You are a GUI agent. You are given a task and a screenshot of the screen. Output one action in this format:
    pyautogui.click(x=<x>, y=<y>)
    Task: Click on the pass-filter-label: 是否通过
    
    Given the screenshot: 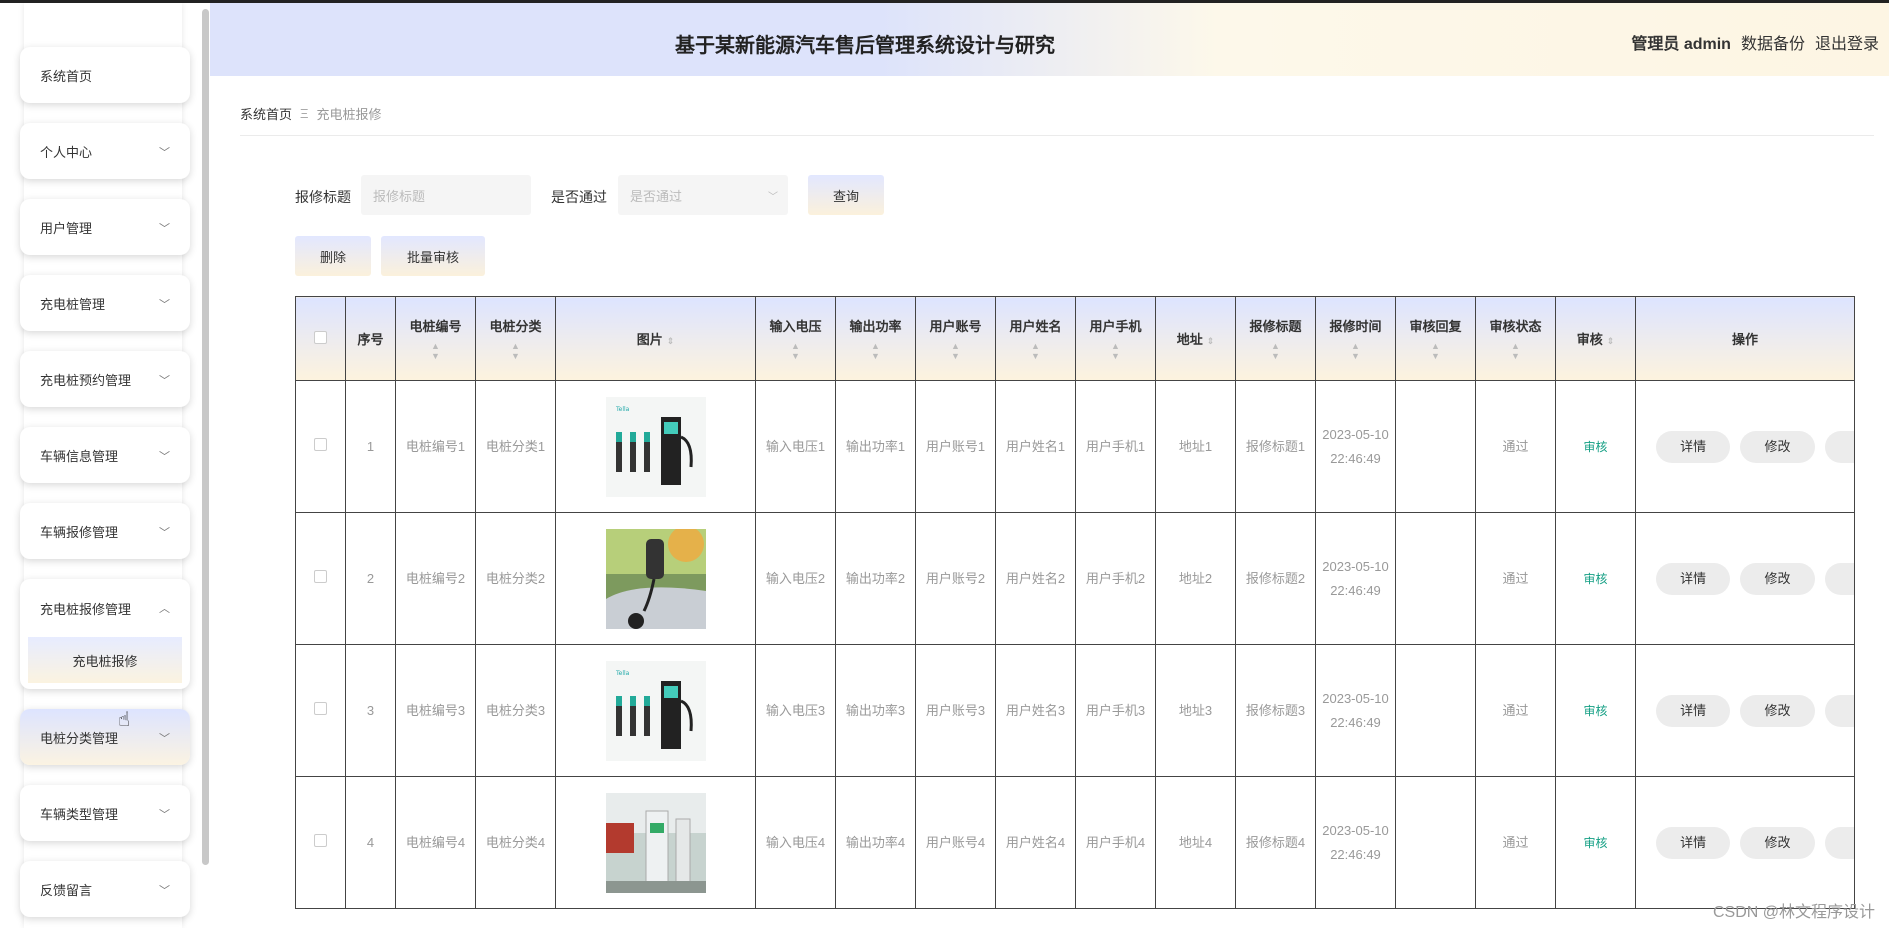 What is the action you would take?
    pyautogui.click(x=579, y=197)
    